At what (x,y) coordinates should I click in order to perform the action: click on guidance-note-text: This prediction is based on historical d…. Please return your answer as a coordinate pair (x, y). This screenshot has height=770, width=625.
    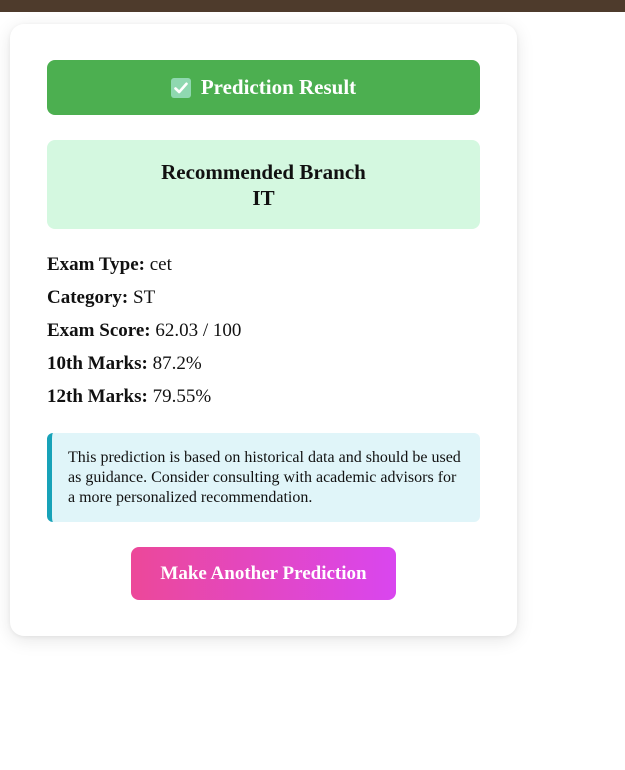
    Looking at the image, I should click on (264, 477).